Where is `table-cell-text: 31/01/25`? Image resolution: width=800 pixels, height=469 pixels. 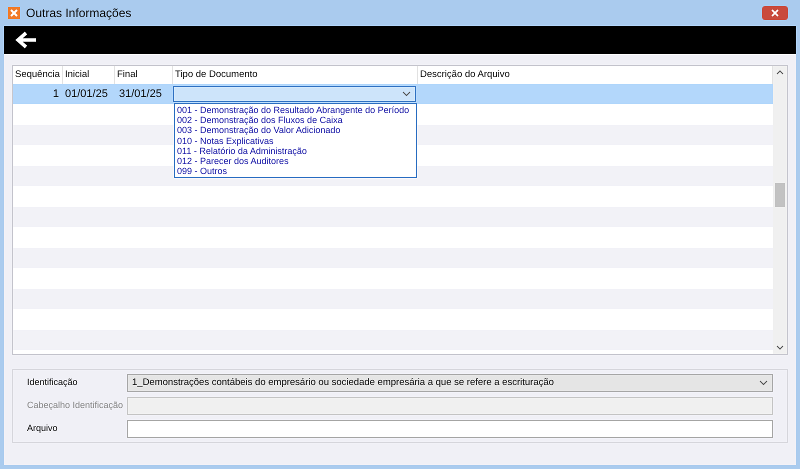 table-cell-text: 31/01/25 is located at coordinates (140, 94).